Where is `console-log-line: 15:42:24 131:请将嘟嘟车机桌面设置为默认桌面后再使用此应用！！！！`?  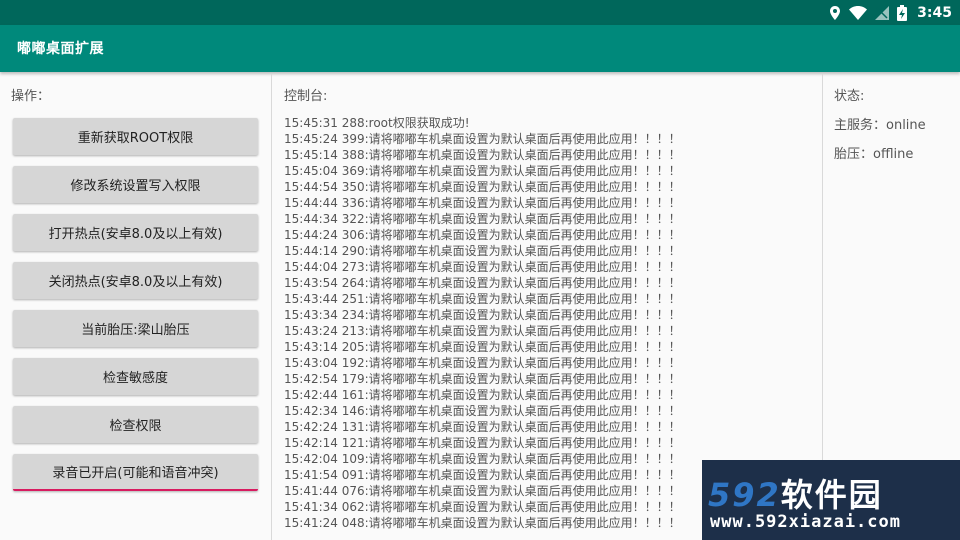
console-log-line: 15:42:24 131:请将嘟嘟车机桌面设置为默认桌面后再使用此应用！！！！ is located at coordinates (482, 427).